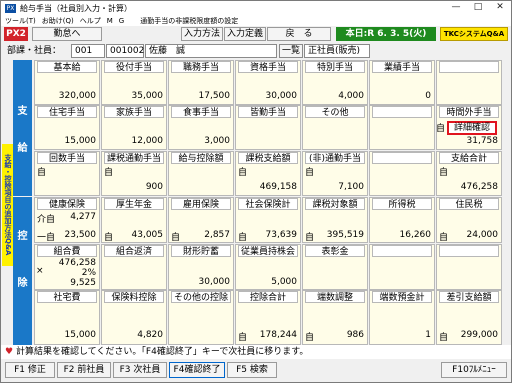  I want to click on kojo-header: 課税対象額, so click(335, 204).